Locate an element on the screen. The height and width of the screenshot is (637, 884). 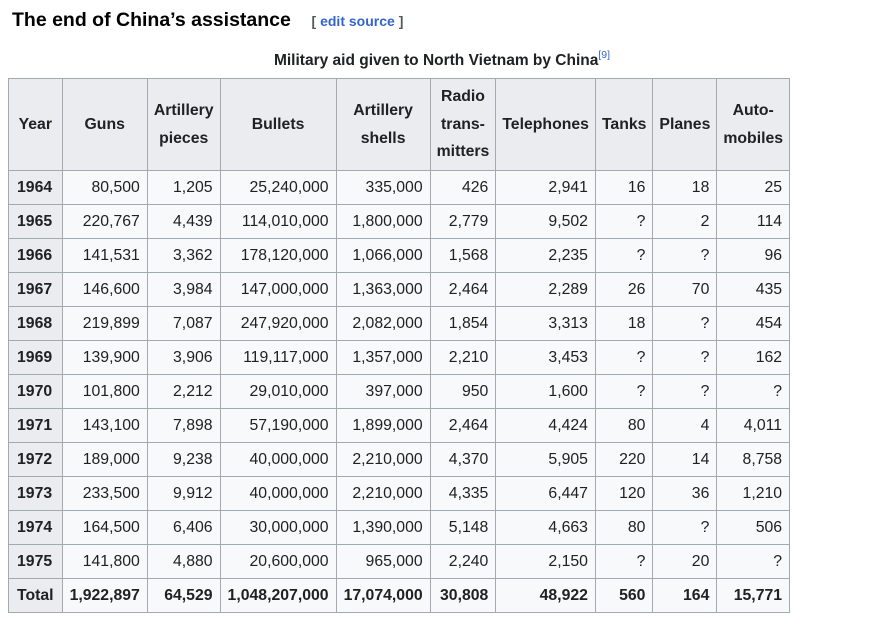
value-cell: 139,900 is located at coordinates (104, 357).